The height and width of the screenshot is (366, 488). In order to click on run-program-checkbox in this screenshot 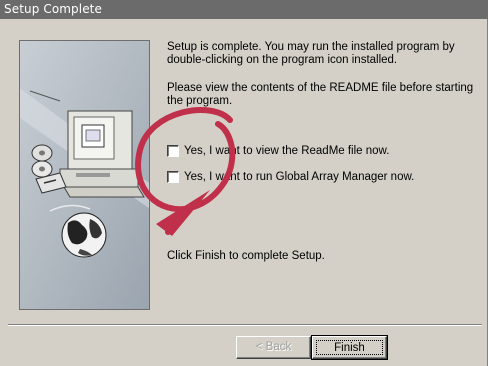, I will do `click(173, 177)`.